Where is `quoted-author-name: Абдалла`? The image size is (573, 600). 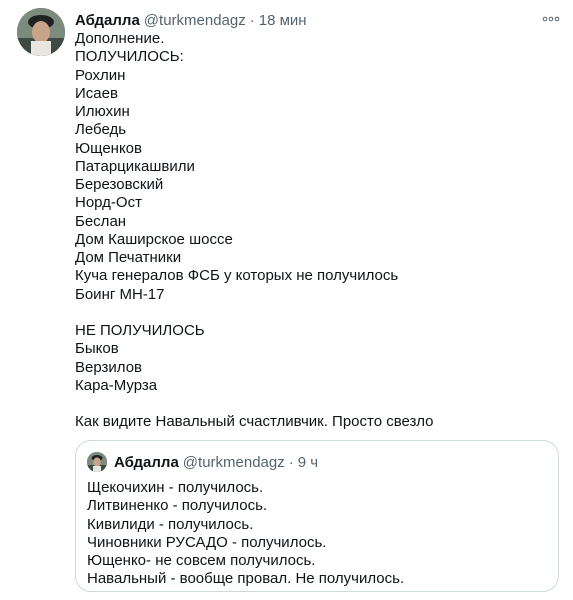
quoted-author-name: Абдалла is located at coordinates (146, 462).